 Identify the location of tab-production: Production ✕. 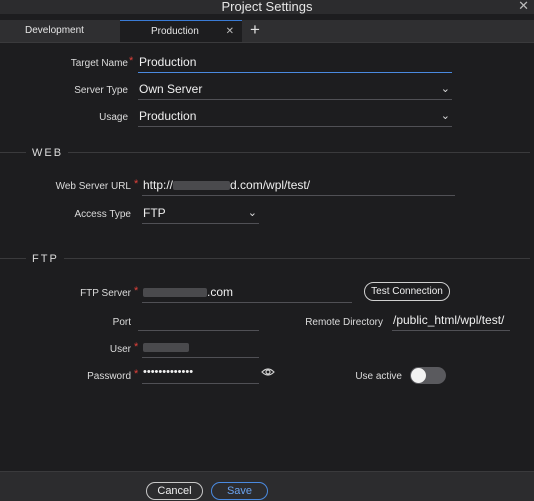
(181, 31).